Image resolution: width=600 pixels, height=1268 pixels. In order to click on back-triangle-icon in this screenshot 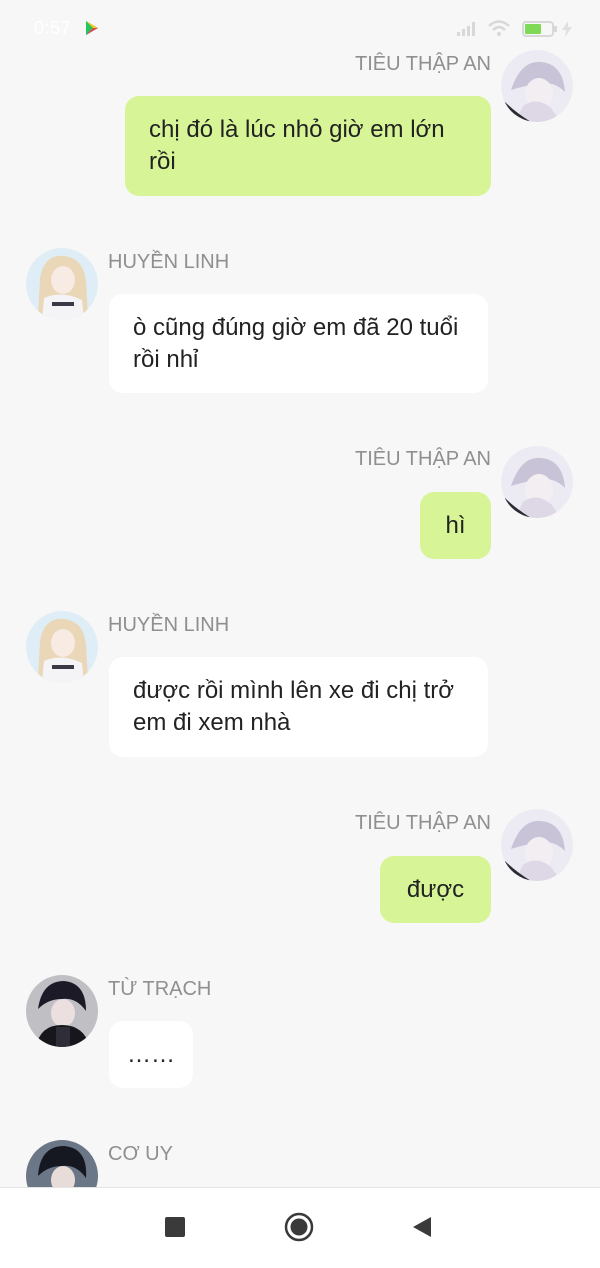, I will do `click(422, 1227)`.